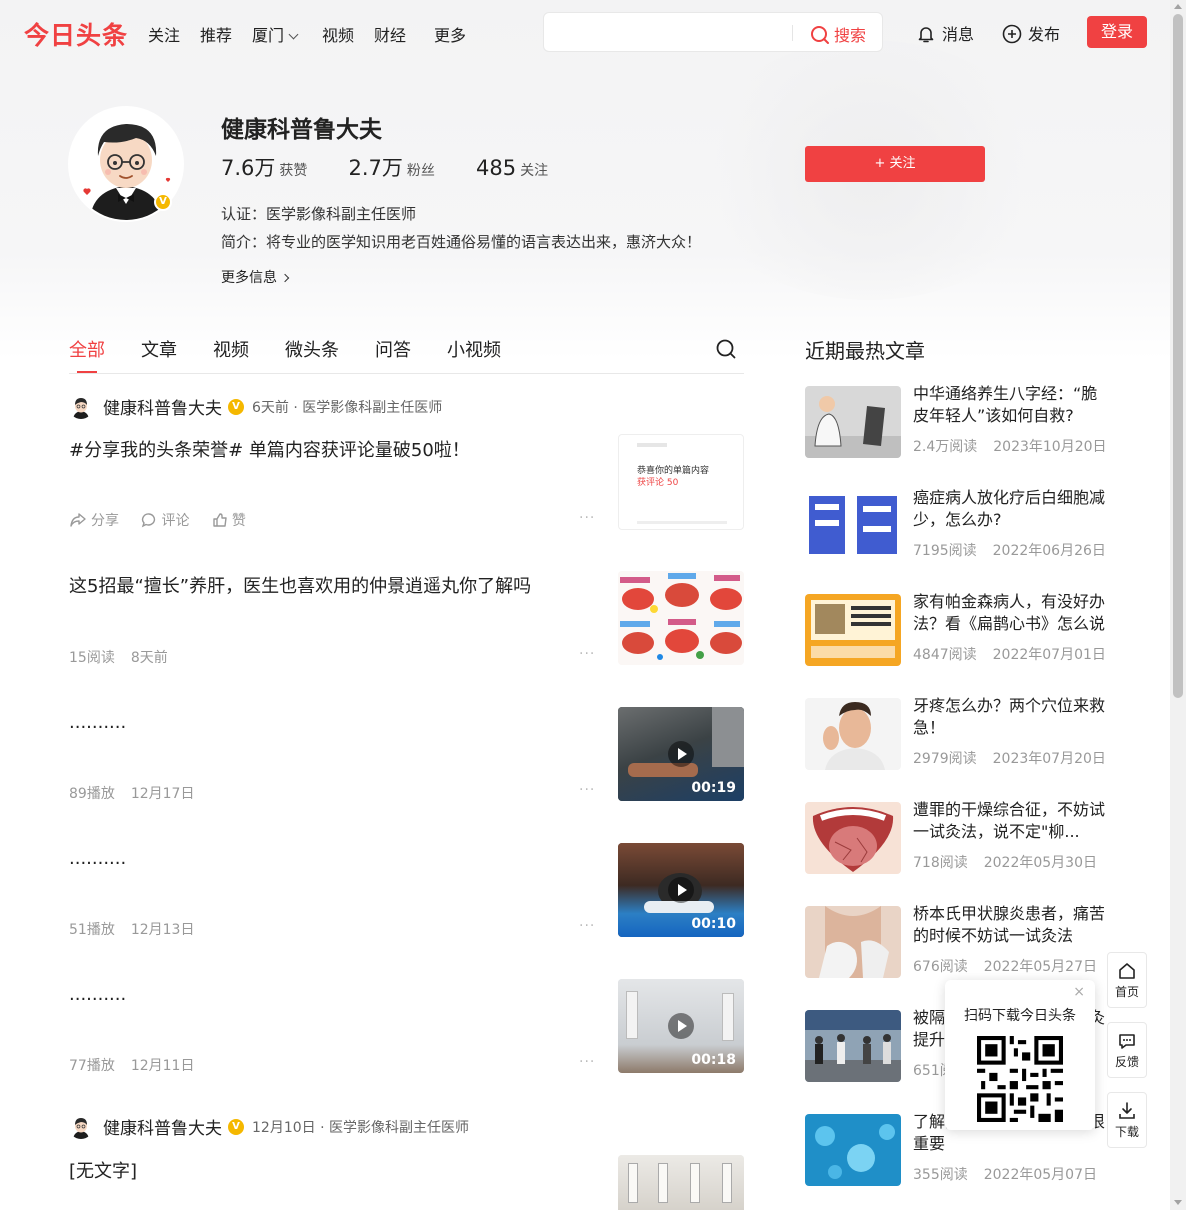 This screenshot has height=1210, width=1186. I want to click on feed-thumbnail-calligraphy, so click(681, 1182).